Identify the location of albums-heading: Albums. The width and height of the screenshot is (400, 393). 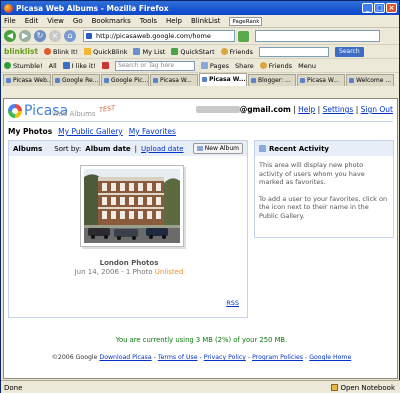
(28, 148).